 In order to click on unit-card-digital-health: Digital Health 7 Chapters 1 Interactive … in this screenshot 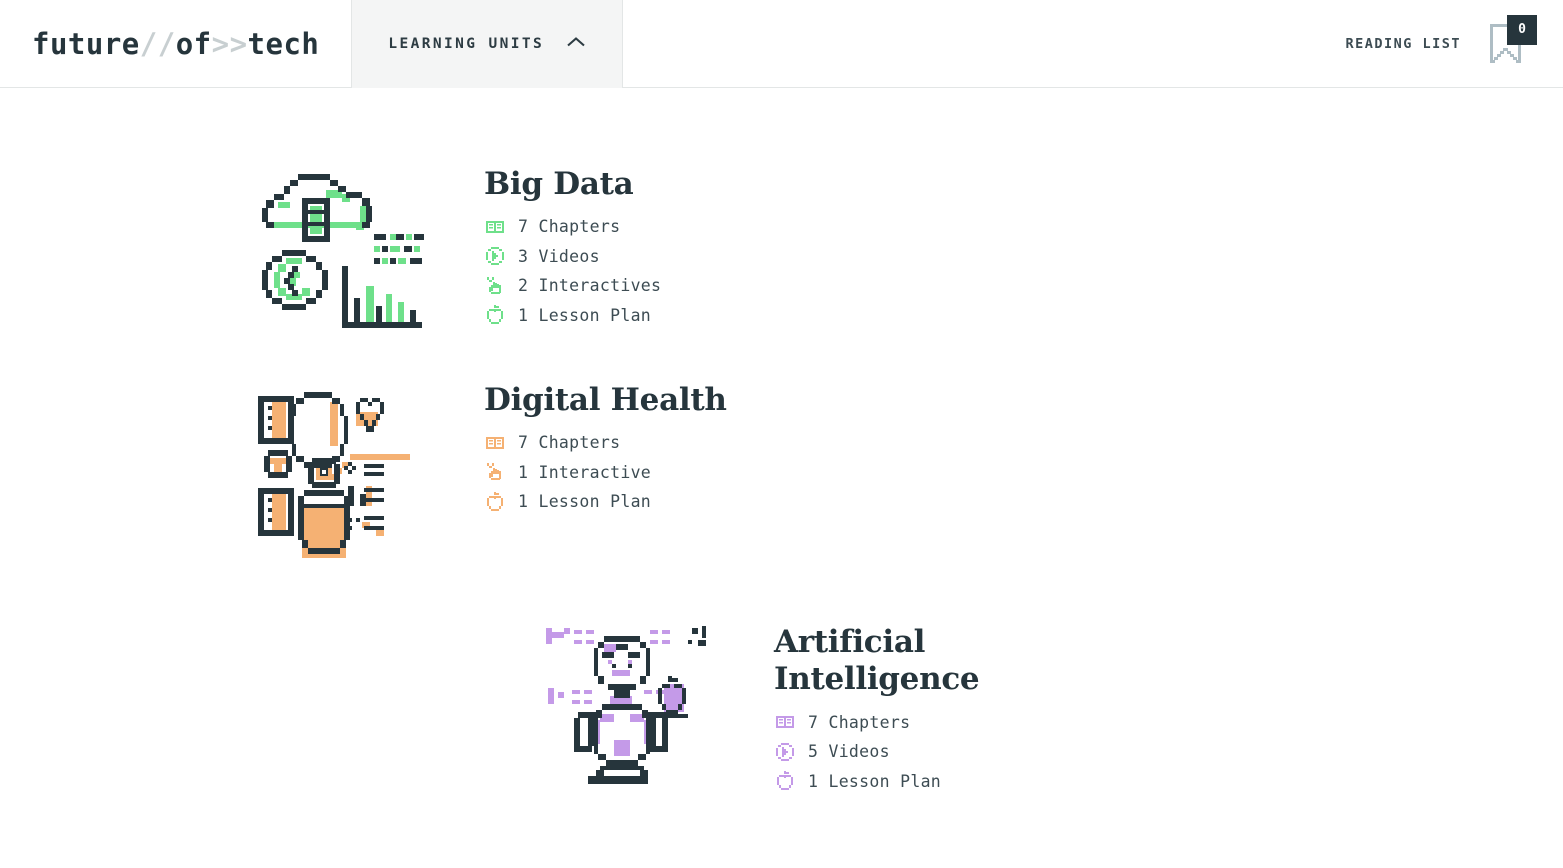, I will do `click(391, 481)`.